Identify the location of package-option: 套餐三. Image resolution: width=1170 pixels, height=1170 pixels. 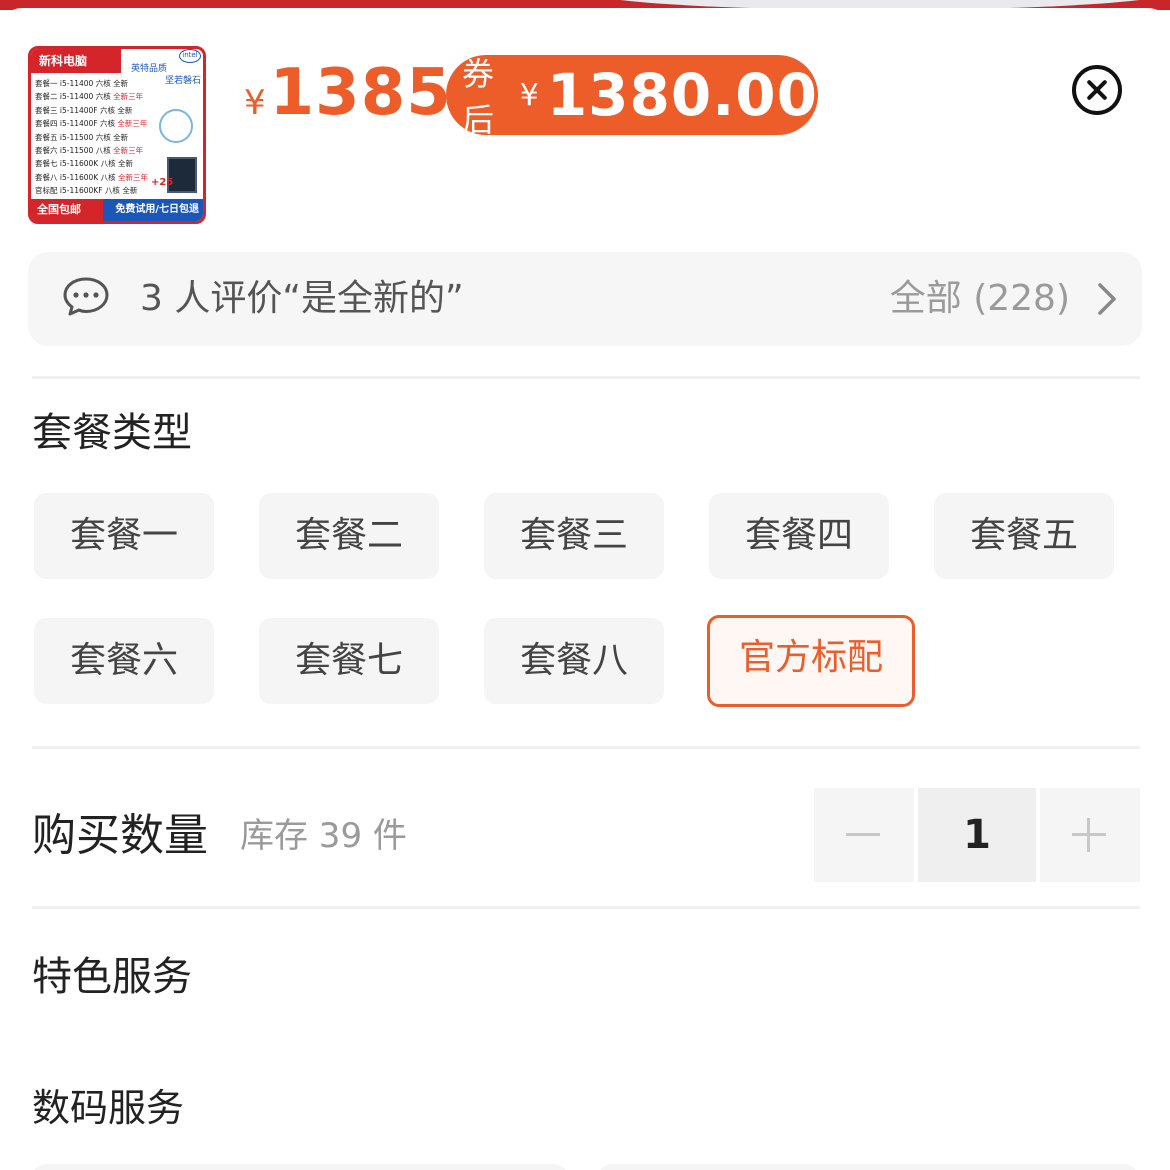
(574, 536).